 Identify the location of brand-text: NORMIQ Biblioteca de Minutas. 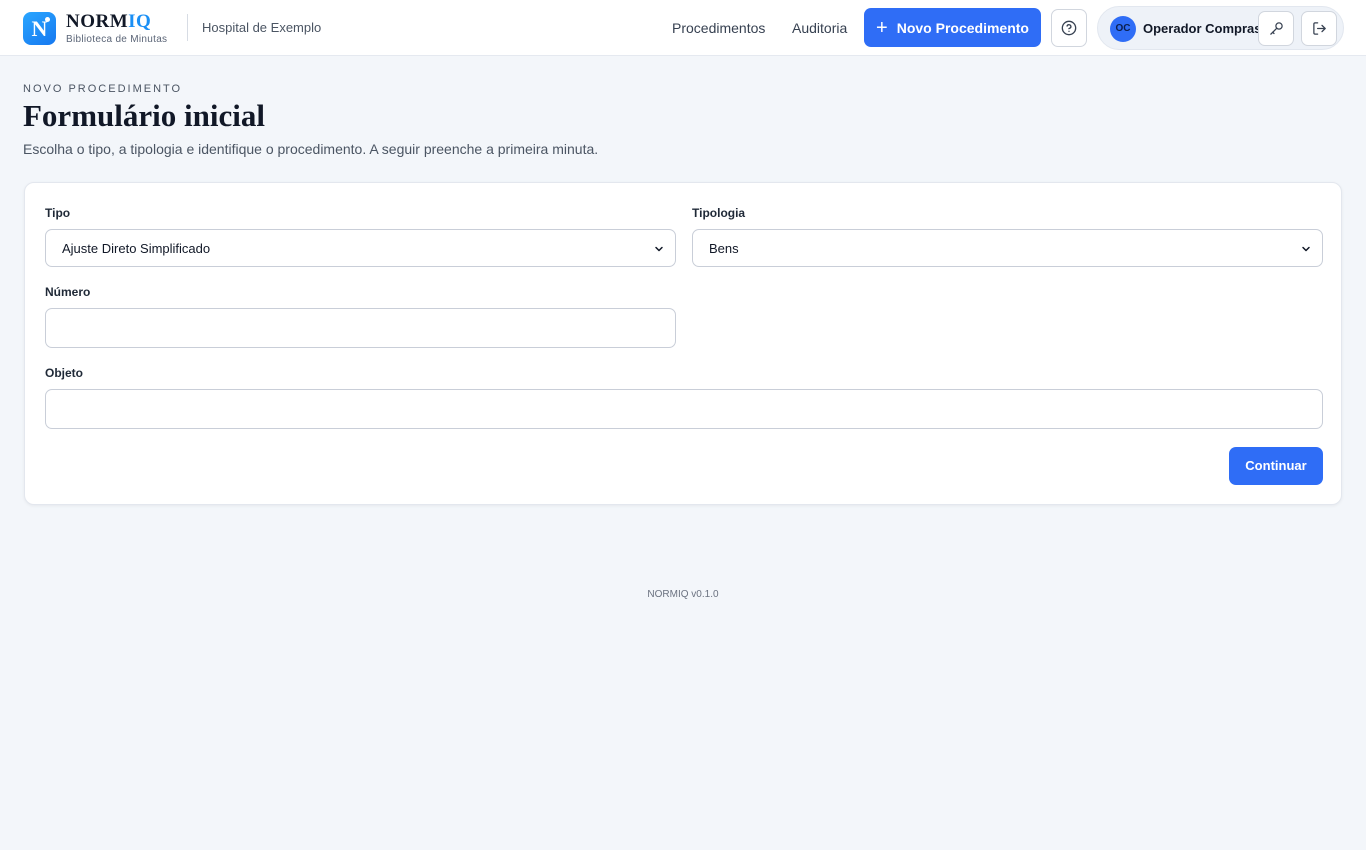
(117, 27).